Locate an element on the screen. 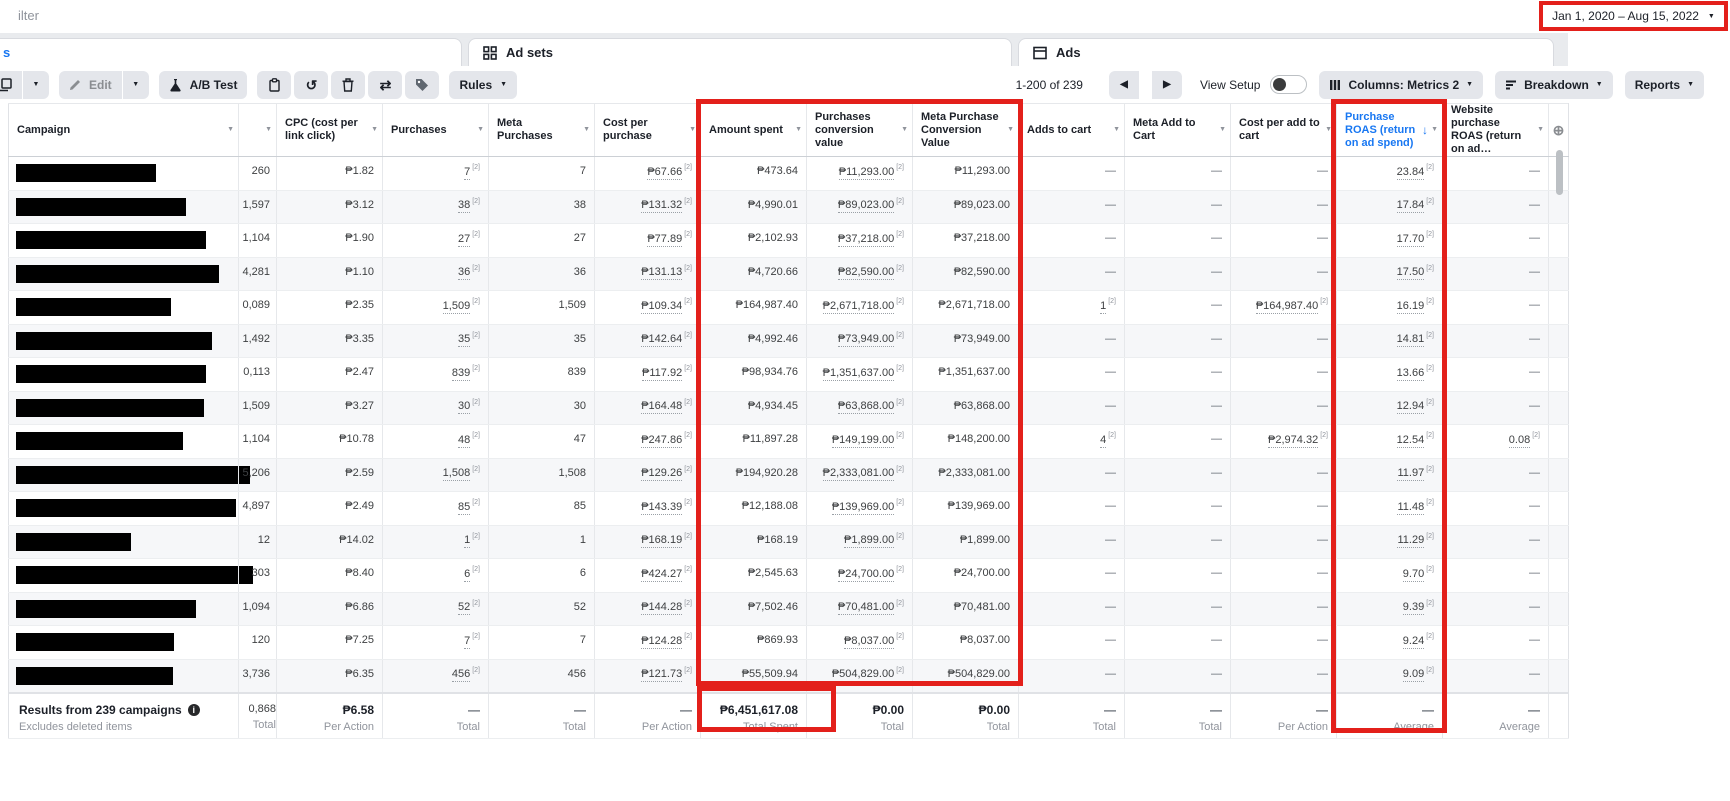  column-header-cpatc: Cost per add to cart ▼ is located at coordinates (1283, 130).